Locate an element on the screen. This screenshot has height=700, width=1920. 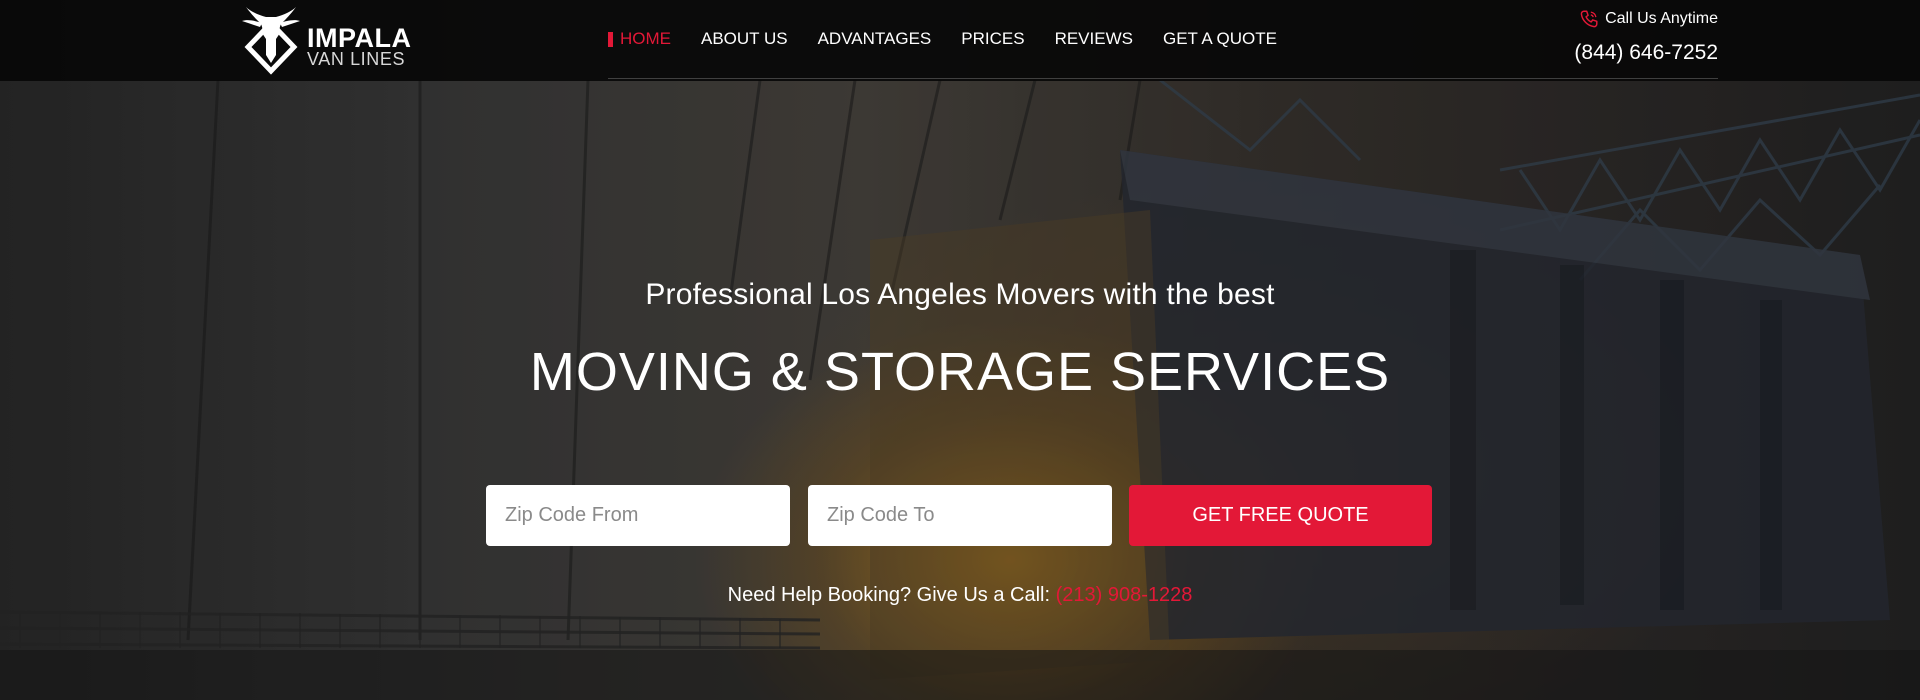
call-us-label: Call Us Anytime is located at coordinates (1661, 18).